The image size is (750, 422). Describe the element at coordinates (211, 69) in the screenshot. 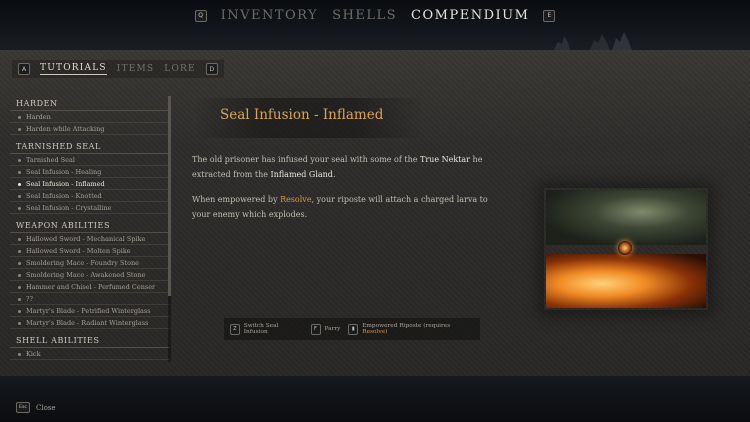

I see `next-subtab-key: D` at that location.